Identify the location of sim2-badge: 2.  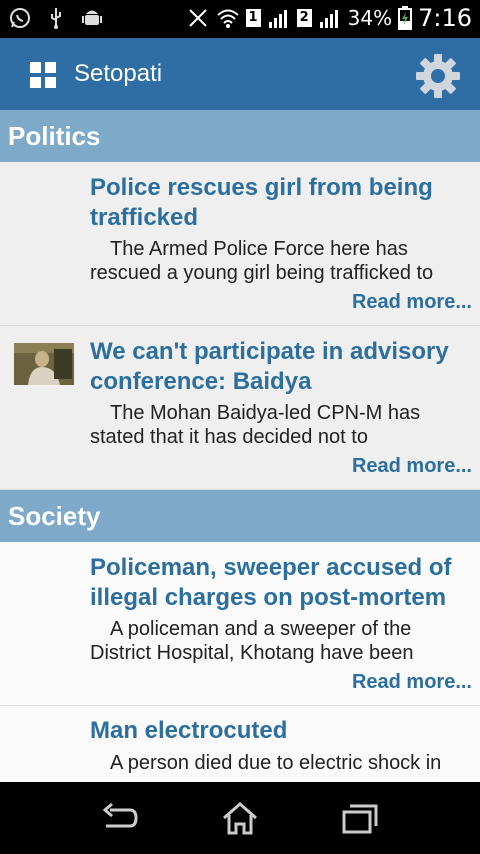
(304, 18).